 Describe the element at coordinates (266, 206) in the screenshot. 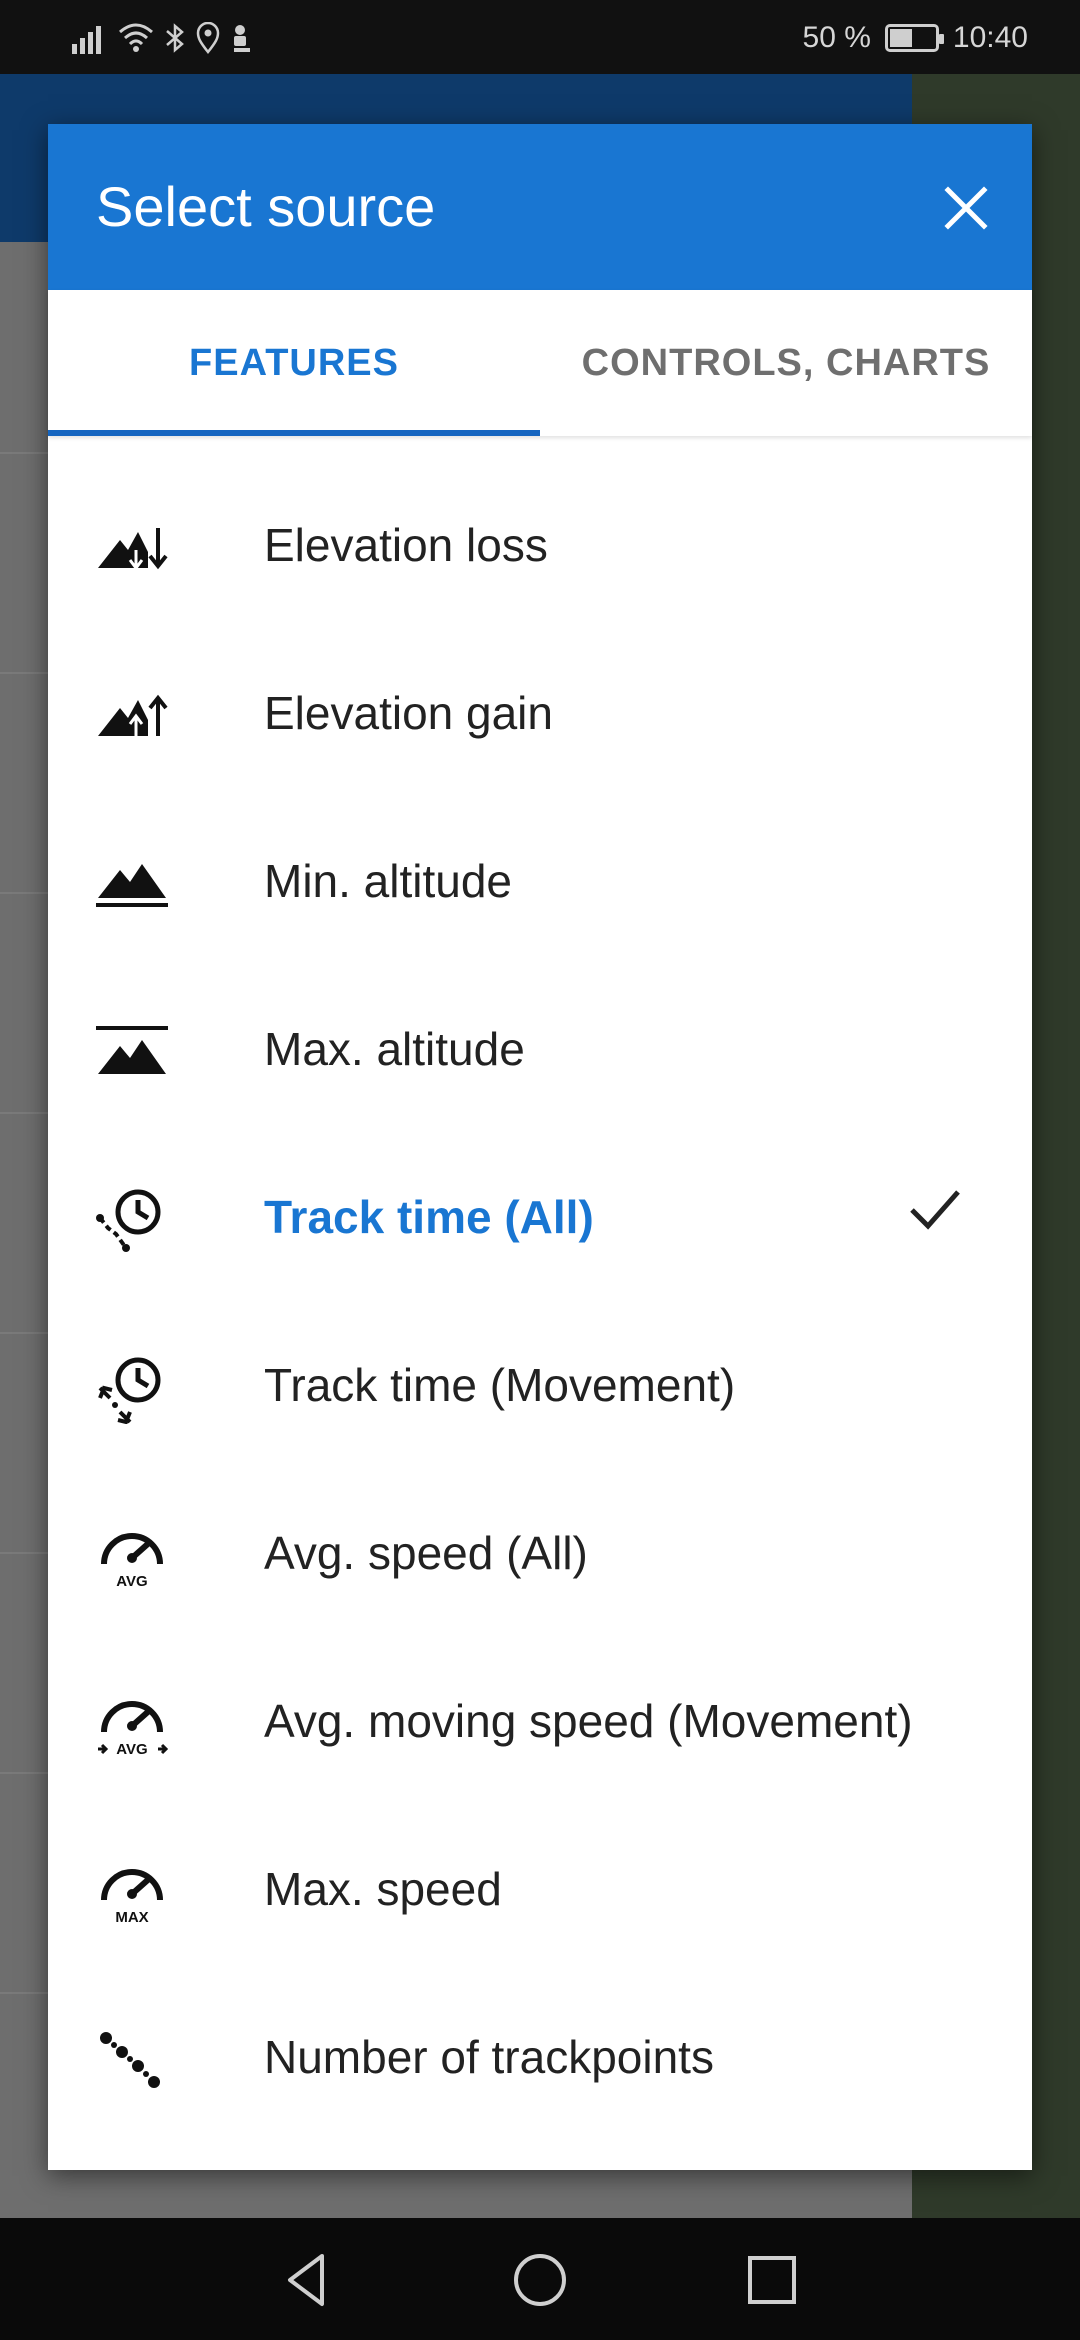

I see `dialog-title: Select source` at that location.